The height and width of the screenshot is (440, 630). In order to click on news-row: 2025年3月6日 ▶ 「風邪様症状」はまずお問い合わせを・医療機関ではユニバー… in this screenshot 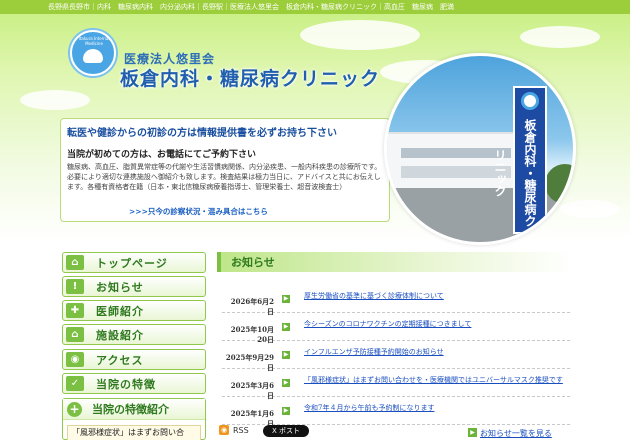, I will do `click(396, 385)`.